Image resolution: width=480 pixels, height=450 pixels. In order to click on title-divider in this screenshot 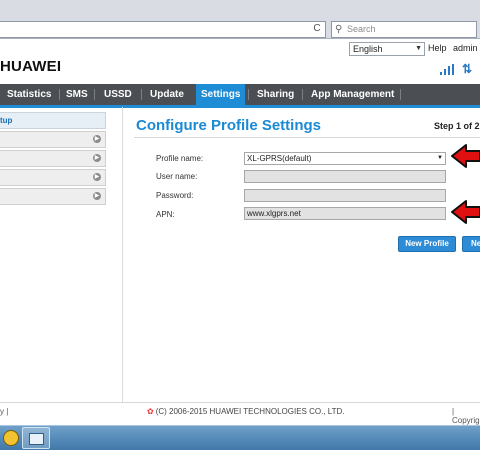, I will do `click(307, 137)`.